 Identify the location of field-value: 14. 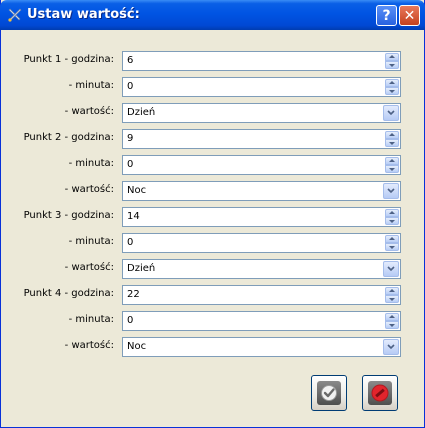
(133, 216).